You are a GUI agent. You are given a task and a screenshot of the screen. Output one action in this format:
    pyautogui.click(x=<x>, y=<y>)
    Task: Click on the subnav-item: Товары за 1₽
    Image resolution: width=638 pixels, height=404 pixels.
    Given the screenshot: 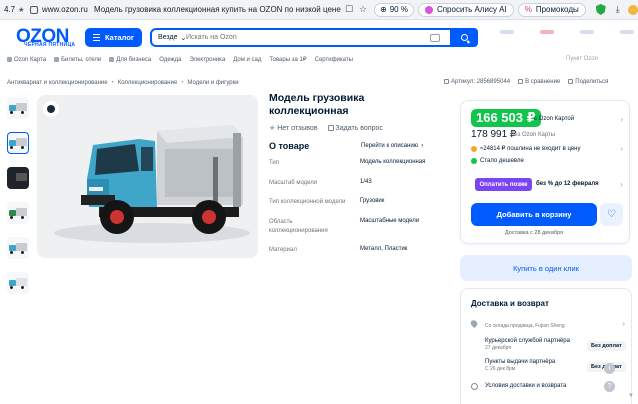 What is the action you would take?
    pyautogui.click(x=287, y=59)
    